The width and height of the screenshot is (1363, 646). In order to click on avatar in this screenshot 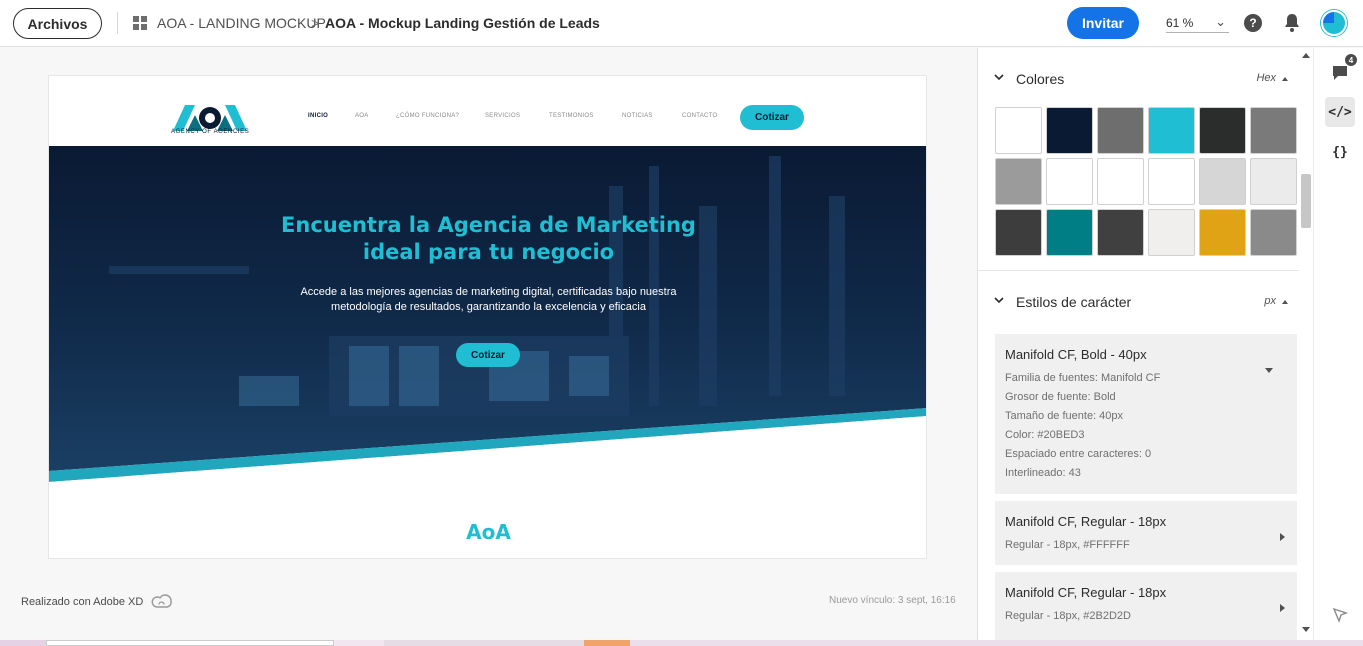, I will do `click(1334, 23)`.